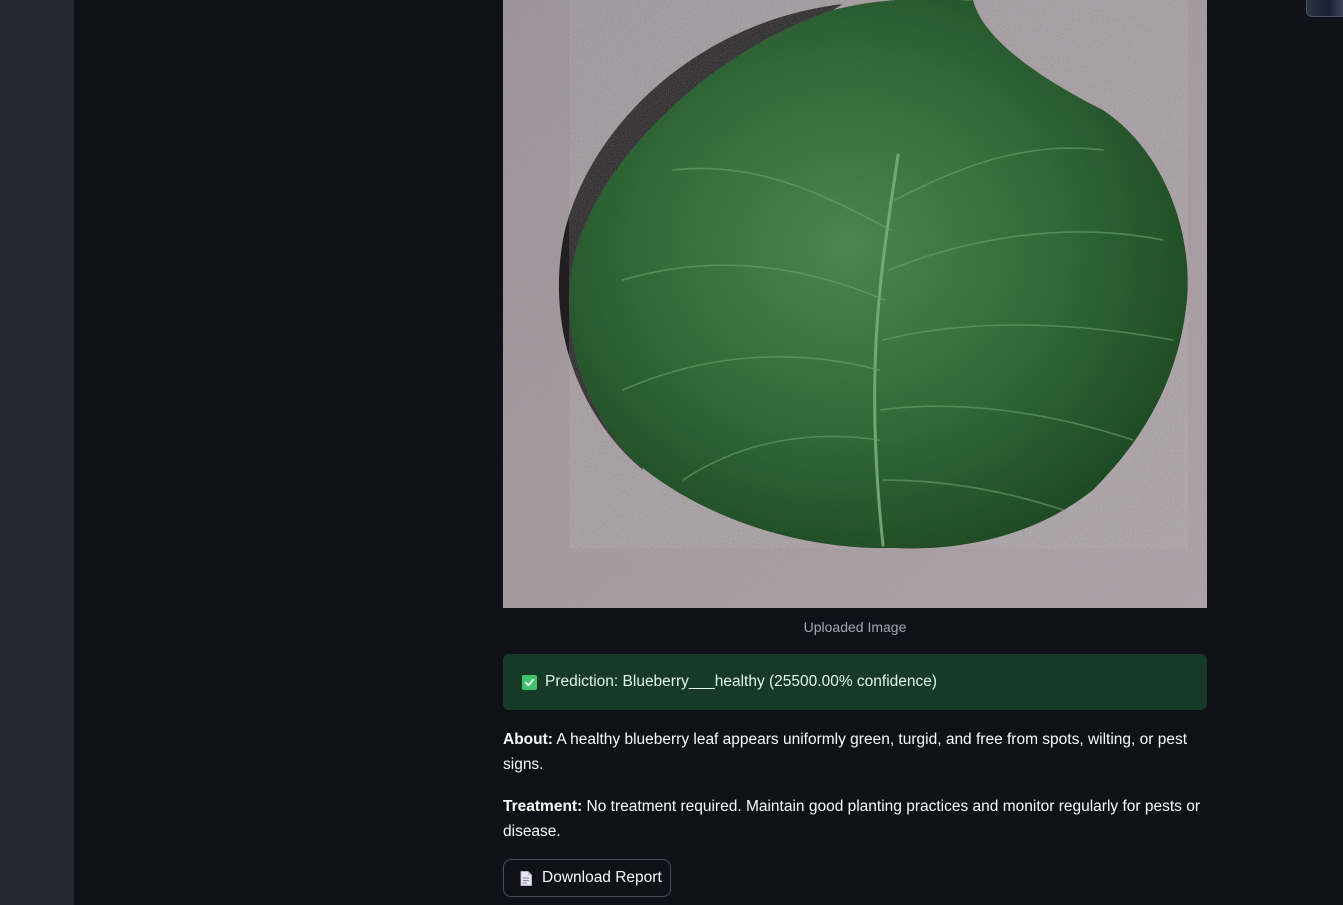  What do you see at coordinates (528, 739) in the screenshot?
I see `about-label: About:` at bounding box center [528, 739].